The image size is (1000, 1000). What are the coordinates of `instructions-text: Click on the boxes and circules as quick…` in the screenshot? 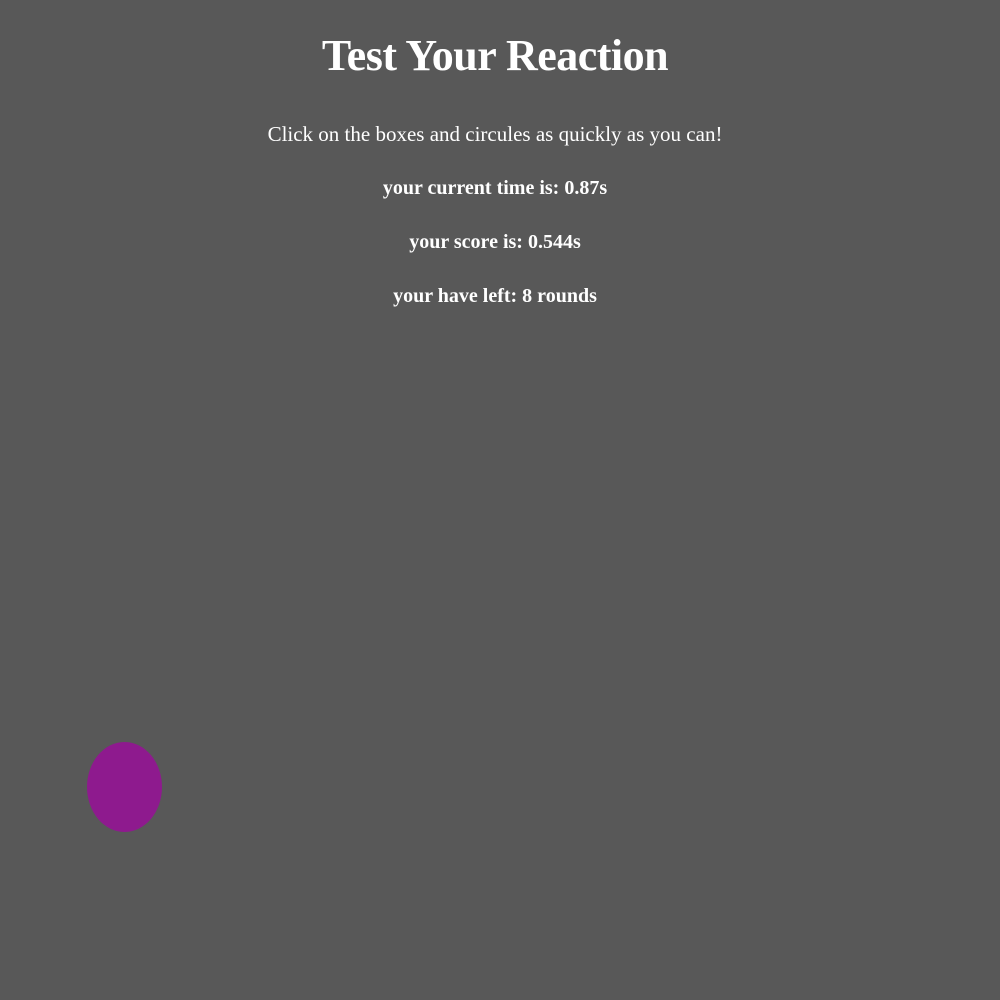 It's located at (495, 134).